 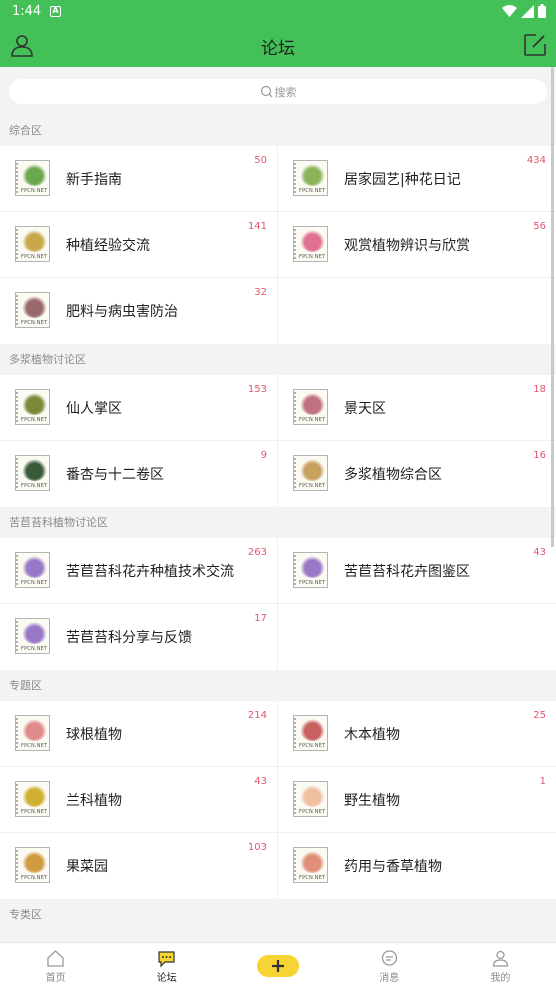 What do you see at coordinates (115, 475) in the screenshot?
I see `board-name: 番杏与十二卷区` at bounding box center [115, 475].